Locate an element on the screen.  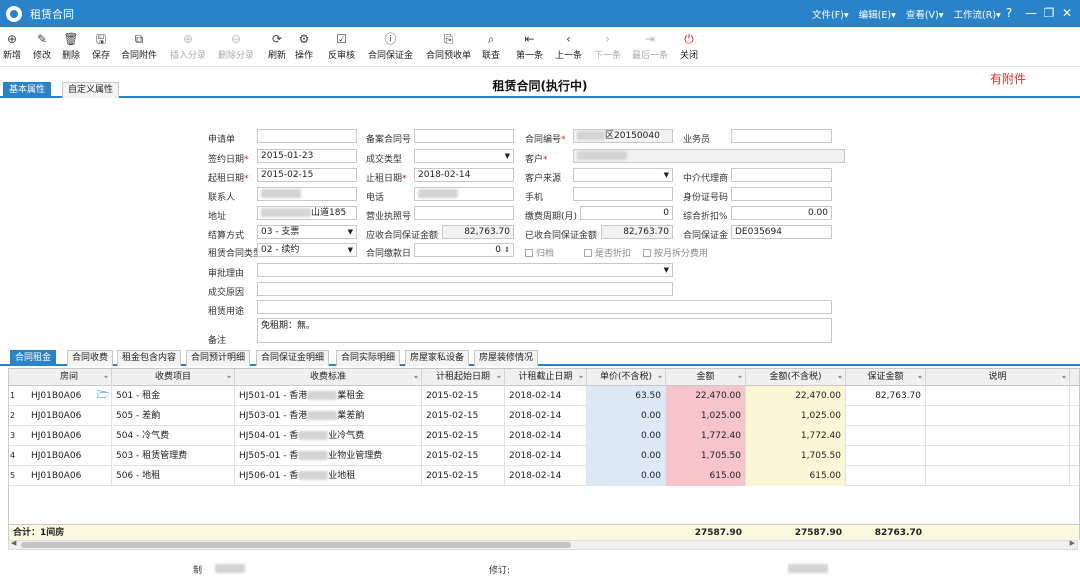
spin-icon: ⇕ is located at coordinates (507, 250).